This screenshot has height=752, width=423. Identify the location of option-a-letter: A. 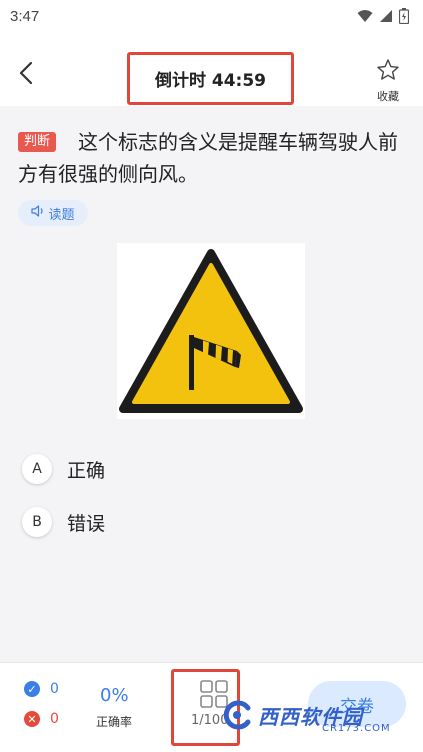
(37, 469).